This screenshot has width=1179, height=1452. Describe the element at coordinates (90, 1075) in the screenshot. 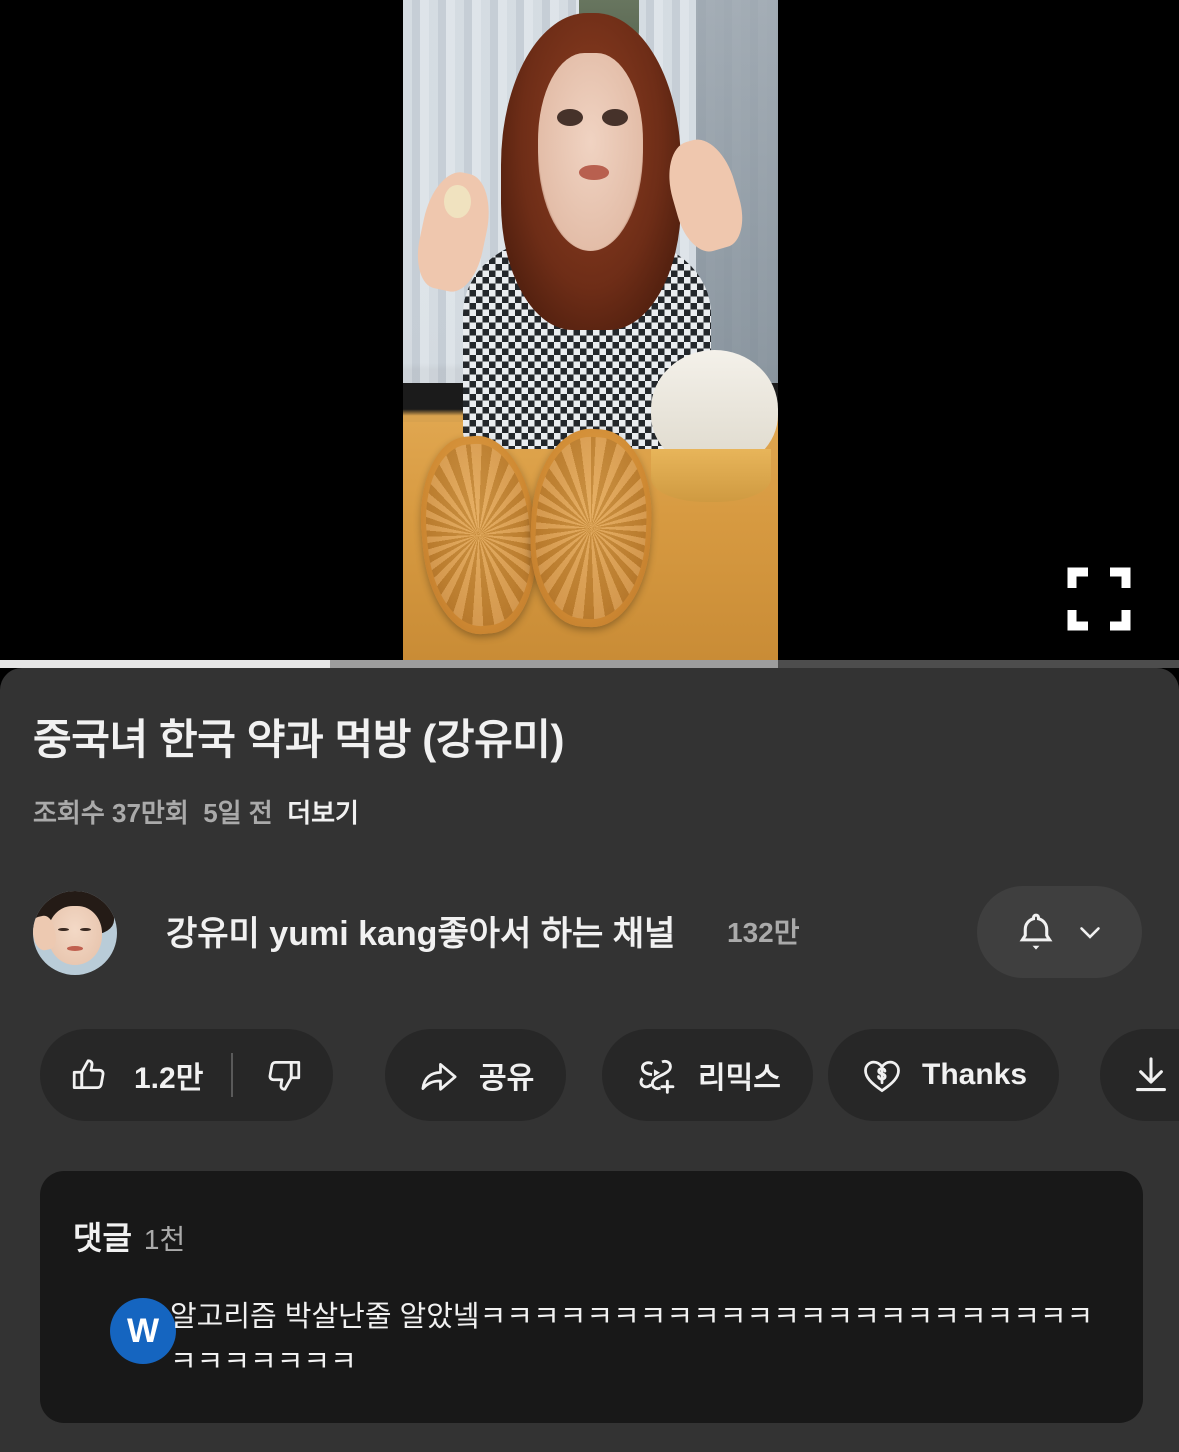

I see `thumbs-up-icon` at that location.